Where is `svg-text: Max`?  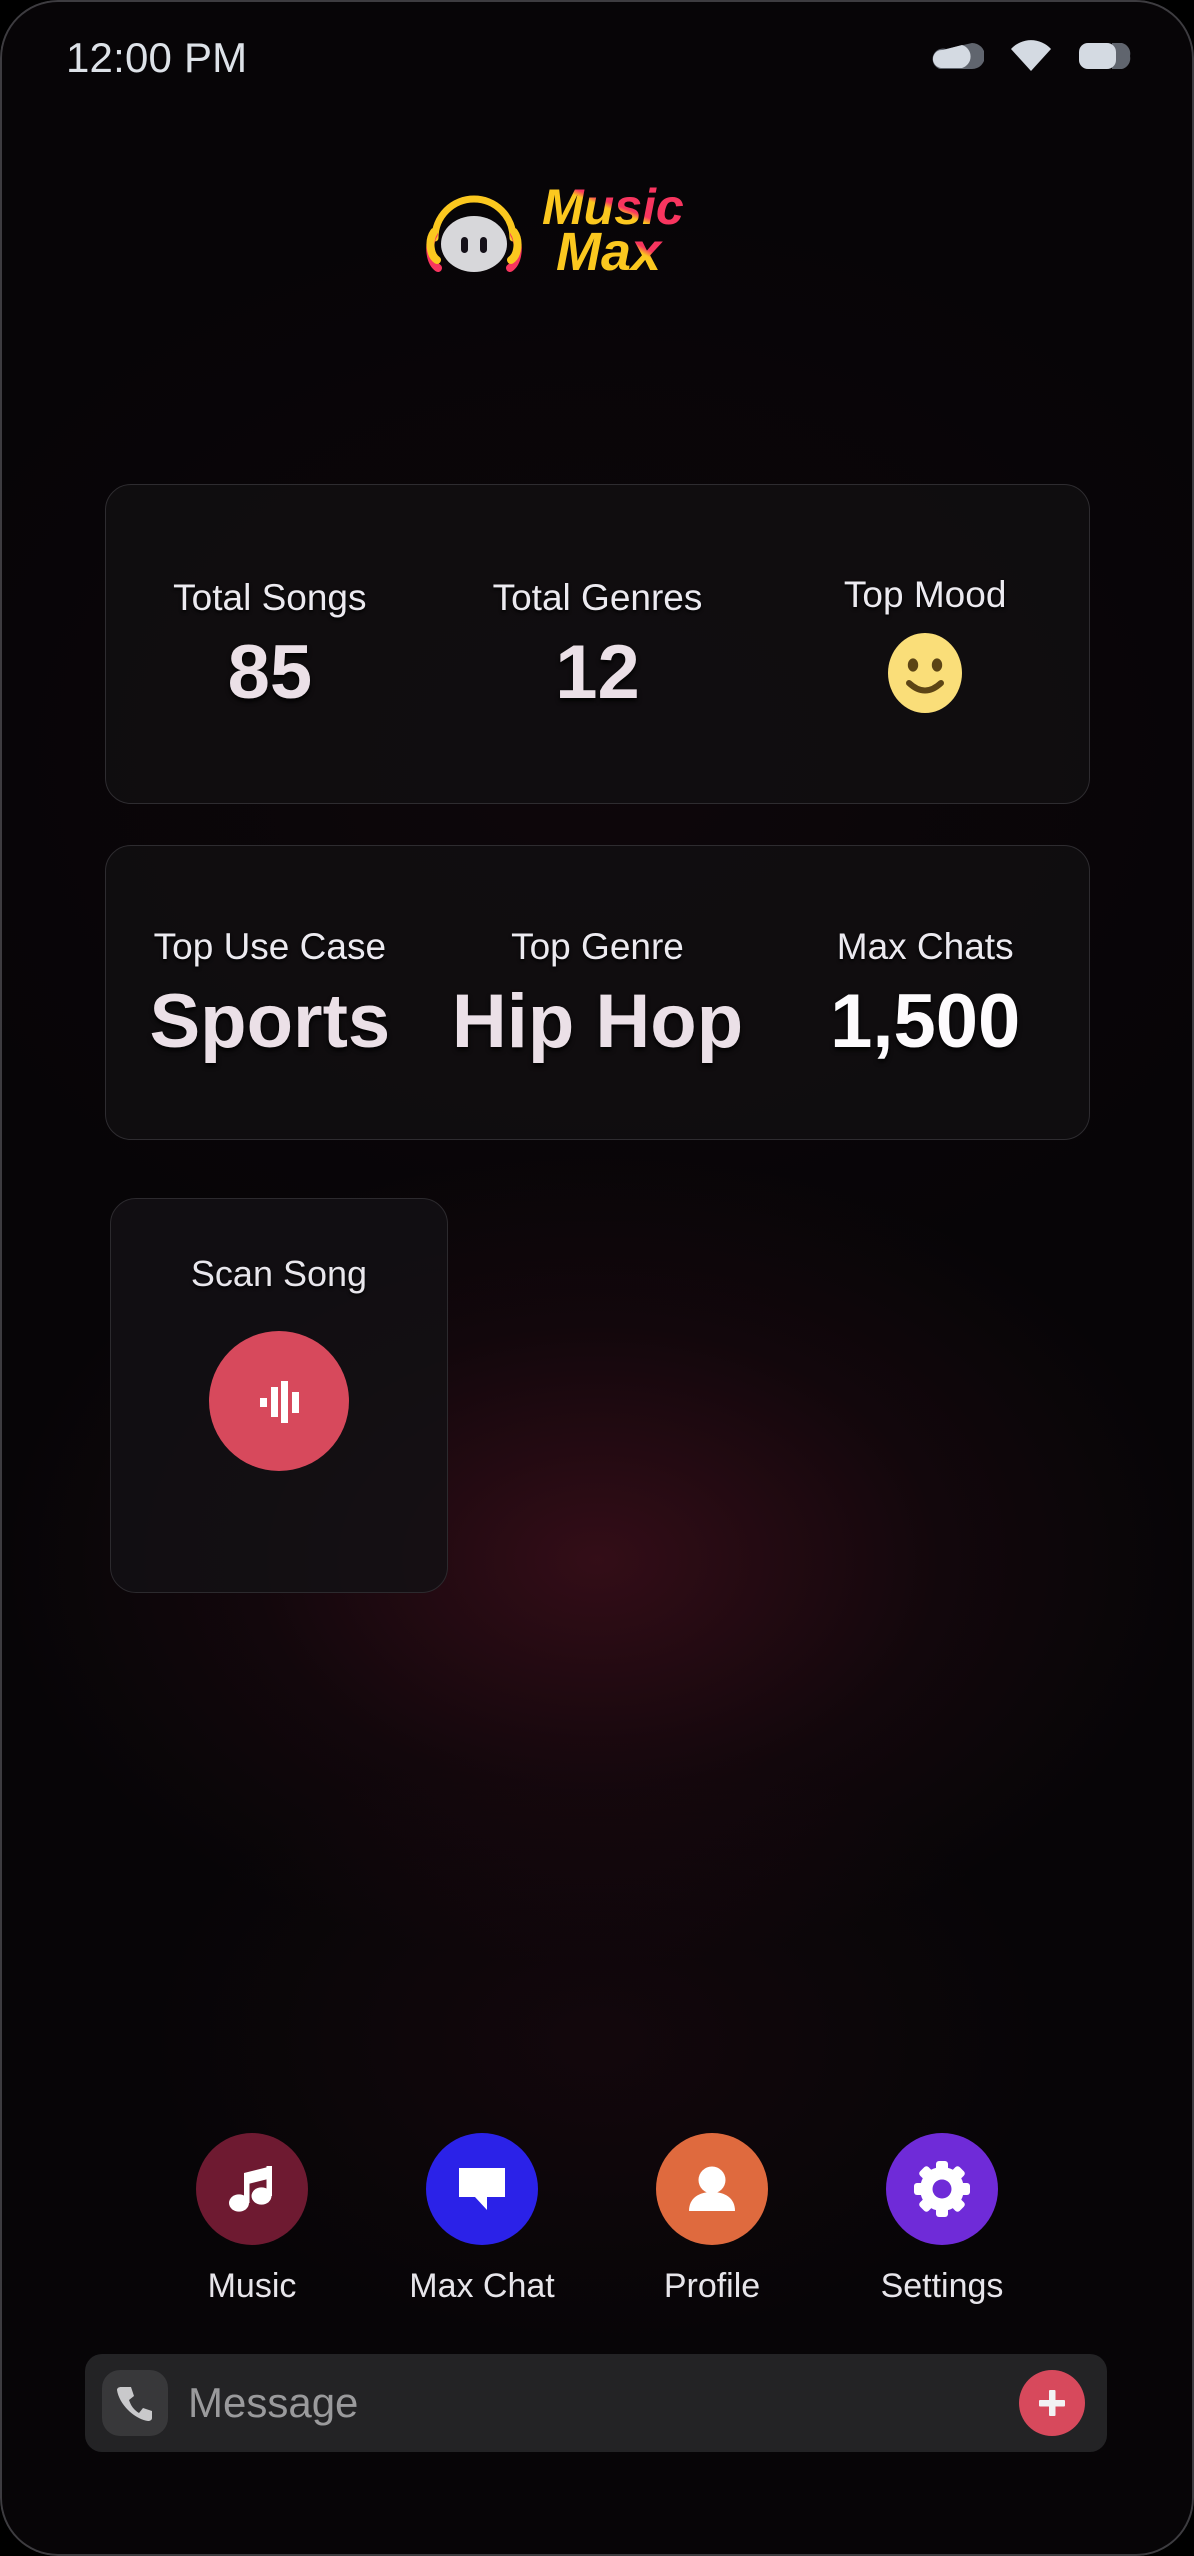
svg-text: Max is located at coordinates (609, 249).